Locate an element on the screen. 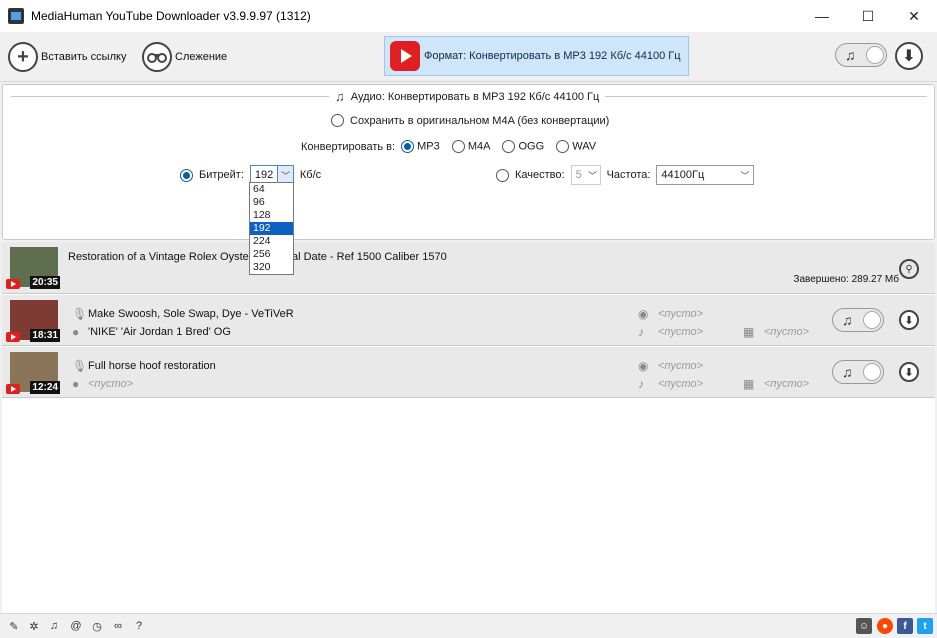  minimize-button: — is located at coordinates (822, 16).